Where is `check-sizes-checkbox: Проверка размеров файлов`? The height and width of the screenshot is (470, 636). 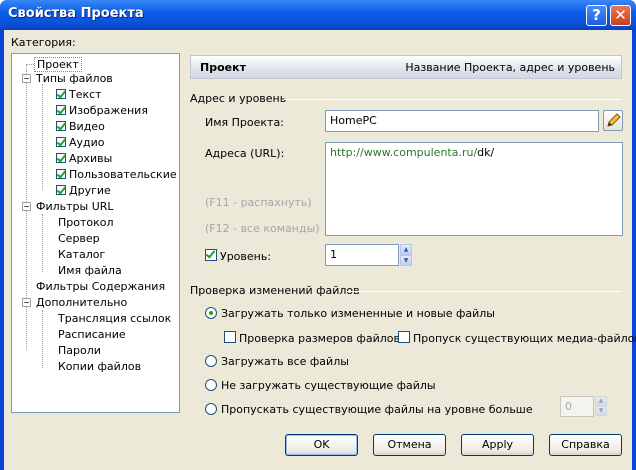
check-sizes-checkbox: Проверка размеров файлов is located at coordinates (312, 338).